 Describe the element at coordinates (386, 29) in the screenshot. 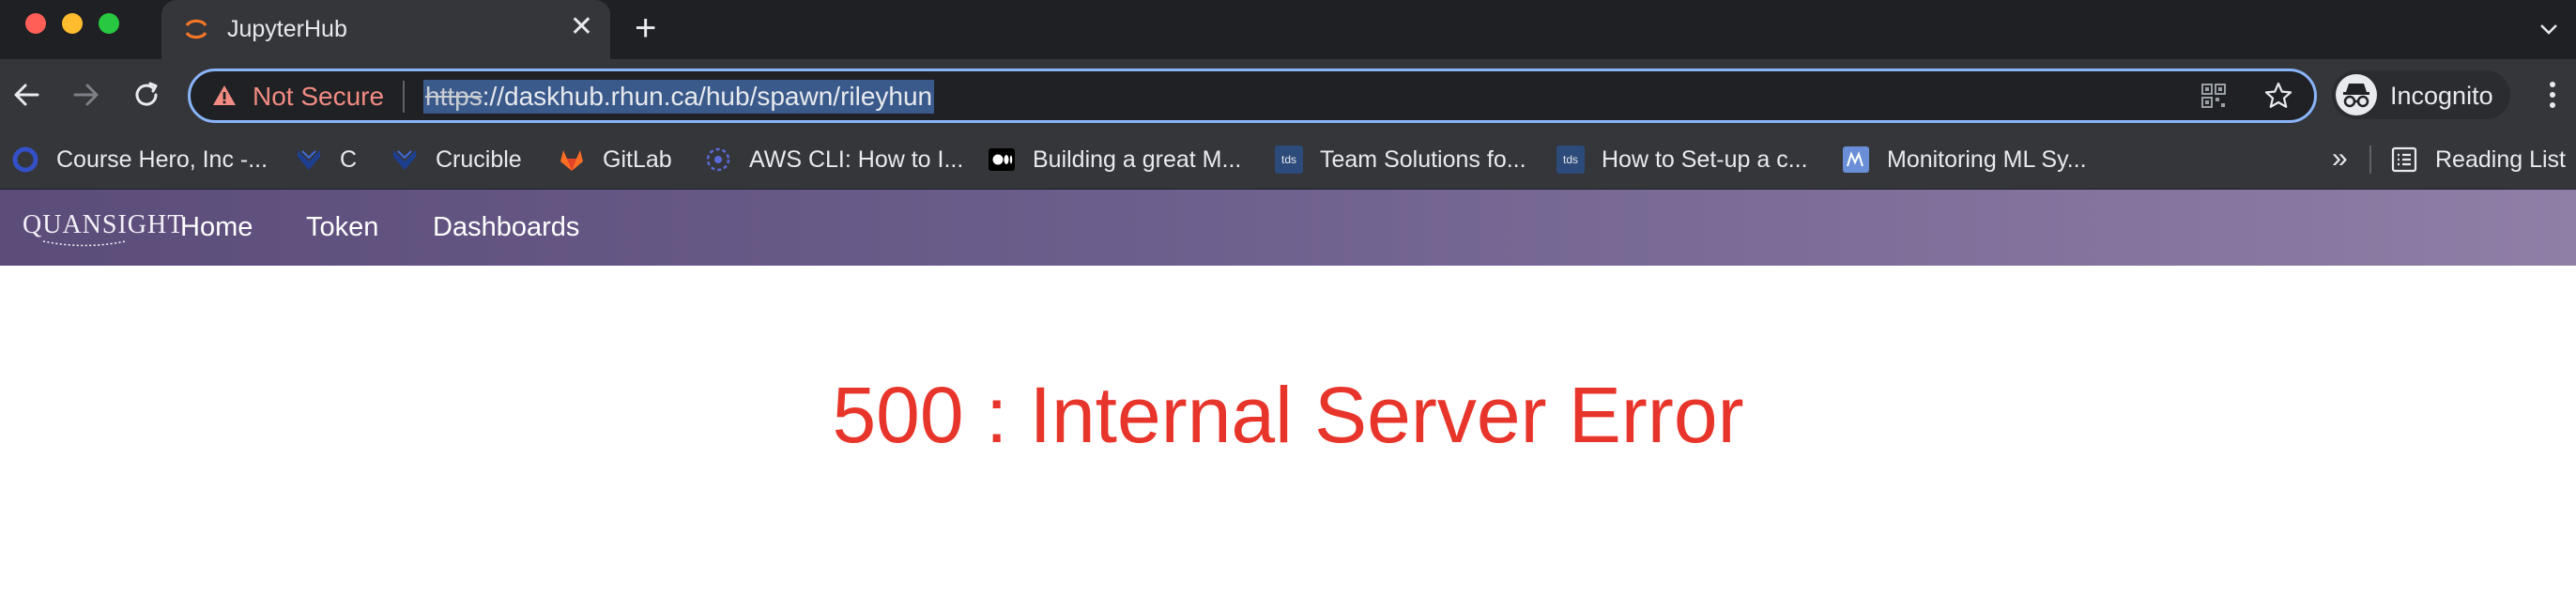

I see `active-tab: JupyterHub ✕` at that location.